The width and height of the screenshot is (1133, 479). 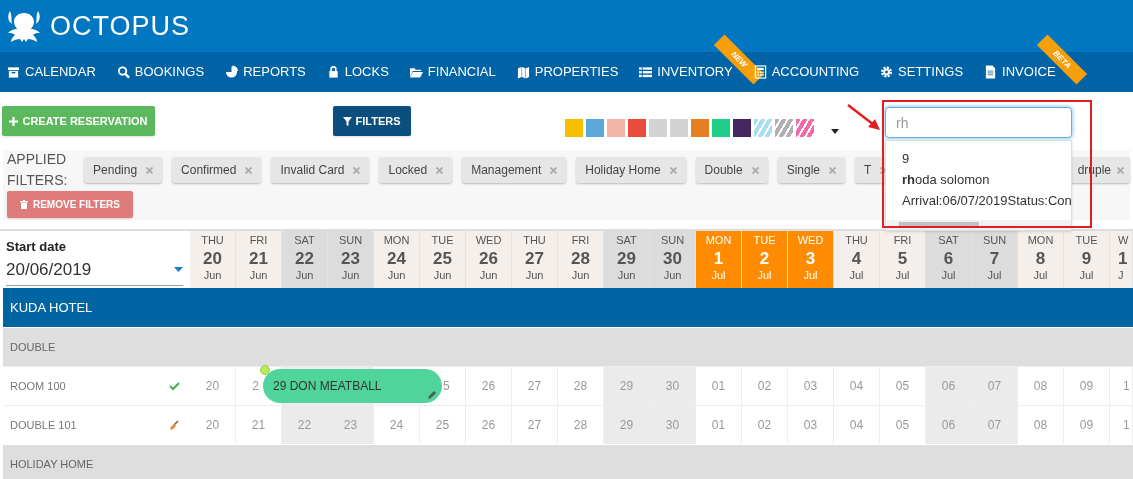 I want to click on room-name: ROOM 100, so click(x=38, y=386).